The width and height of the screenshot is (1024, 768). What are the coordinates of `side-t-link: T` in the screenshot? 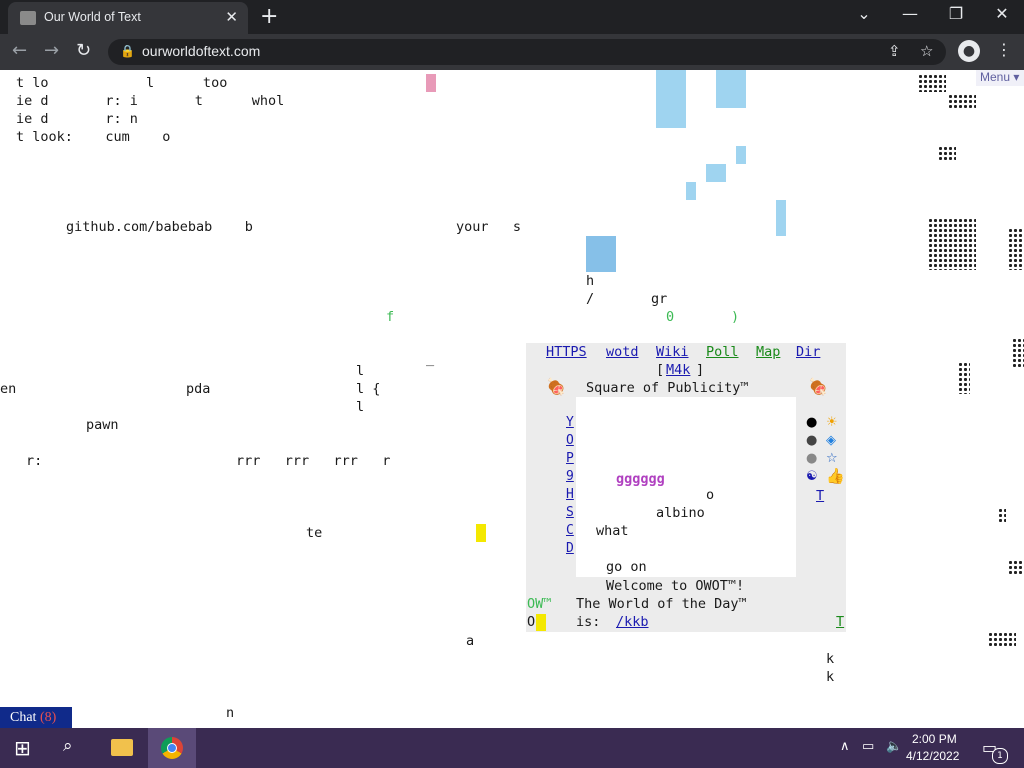 It's located at (820, 496).